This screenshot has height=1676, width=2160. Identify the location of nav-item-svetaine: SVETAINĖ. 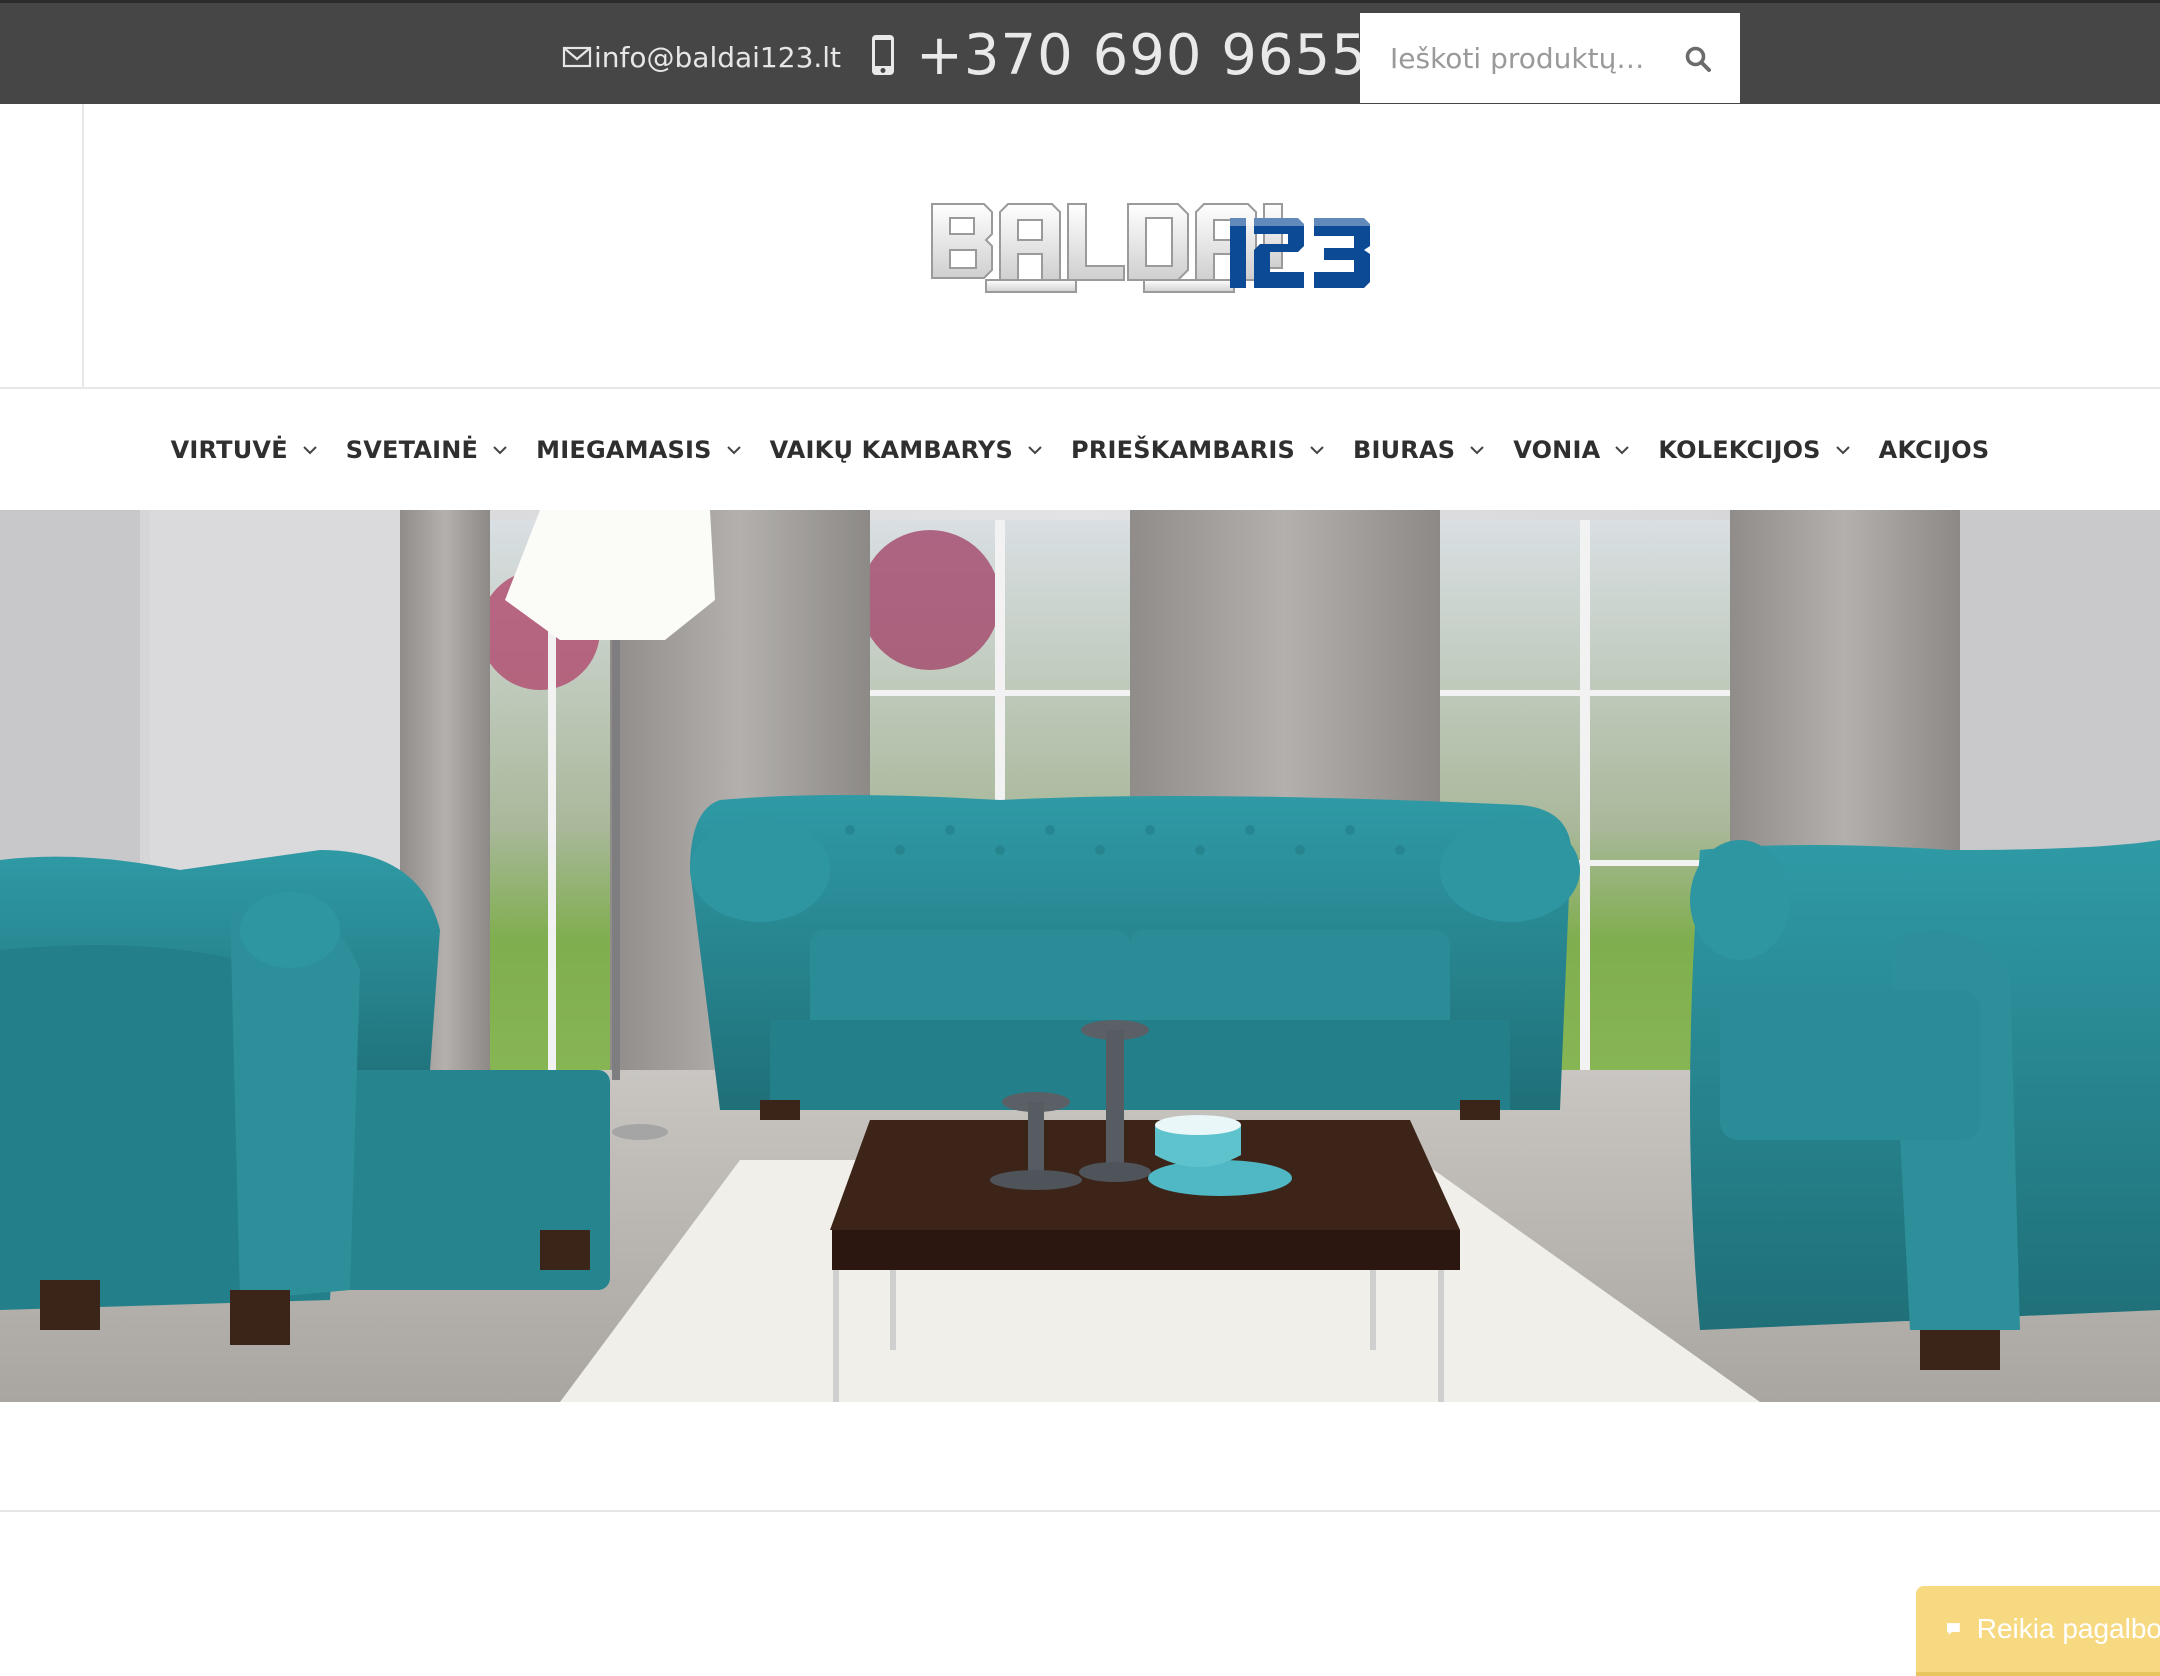
(427, 450).